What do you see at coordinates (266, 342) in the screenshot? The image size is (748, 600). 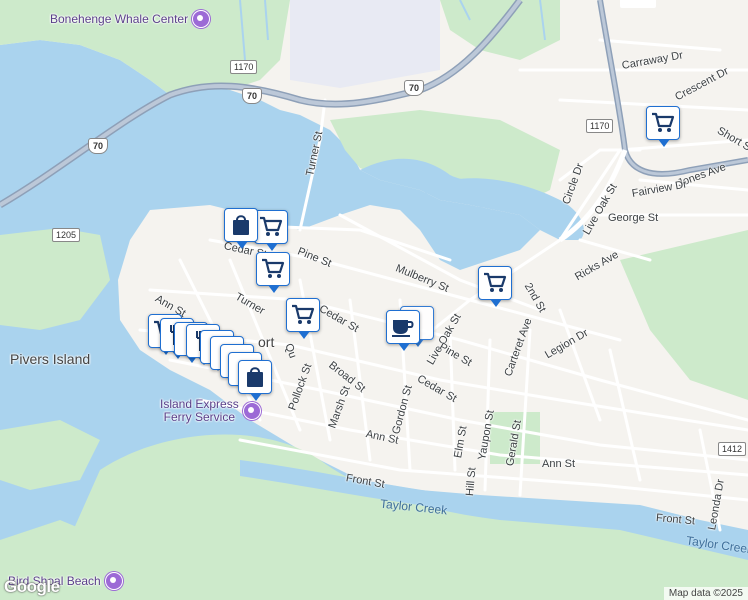 I see `place-town: ort` at bounding box center [266, 342].